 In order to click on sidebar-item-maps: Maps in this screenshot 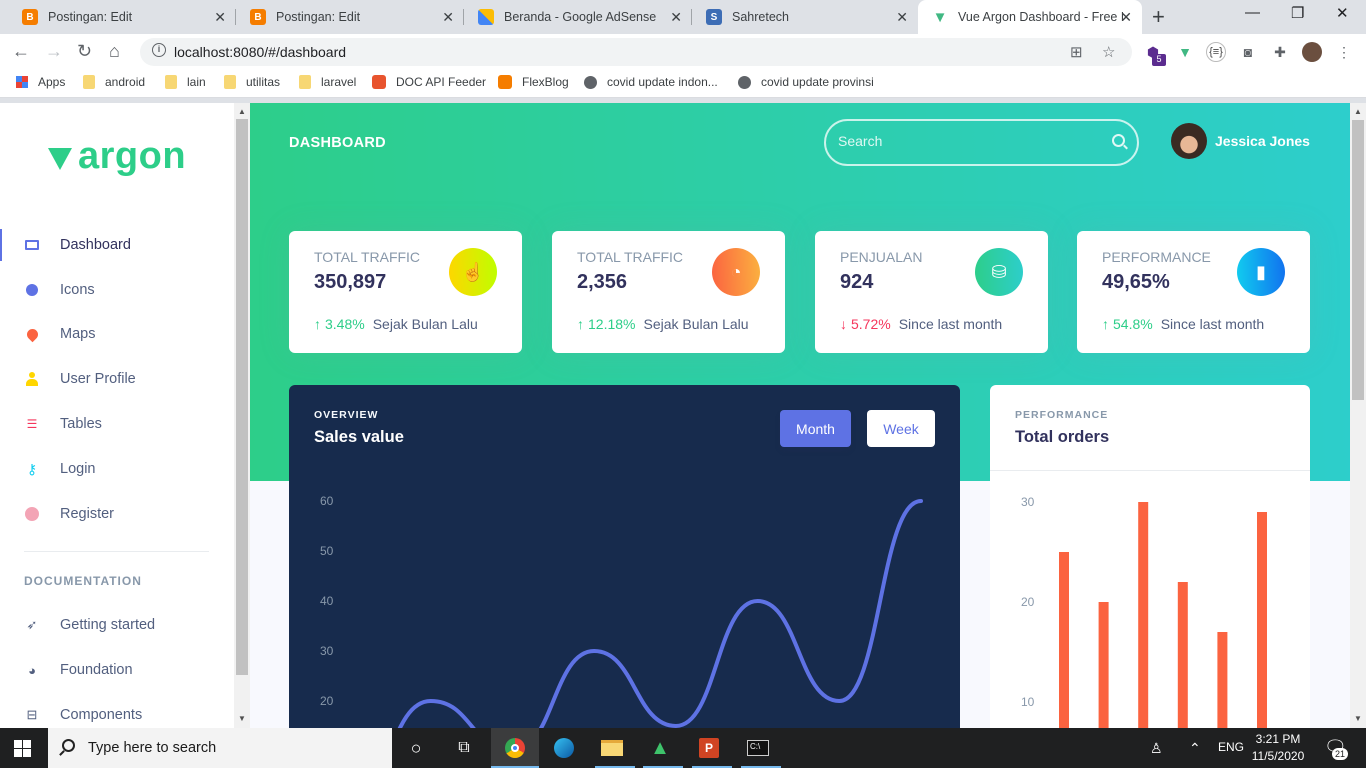, I will do `click(117, 334)`.